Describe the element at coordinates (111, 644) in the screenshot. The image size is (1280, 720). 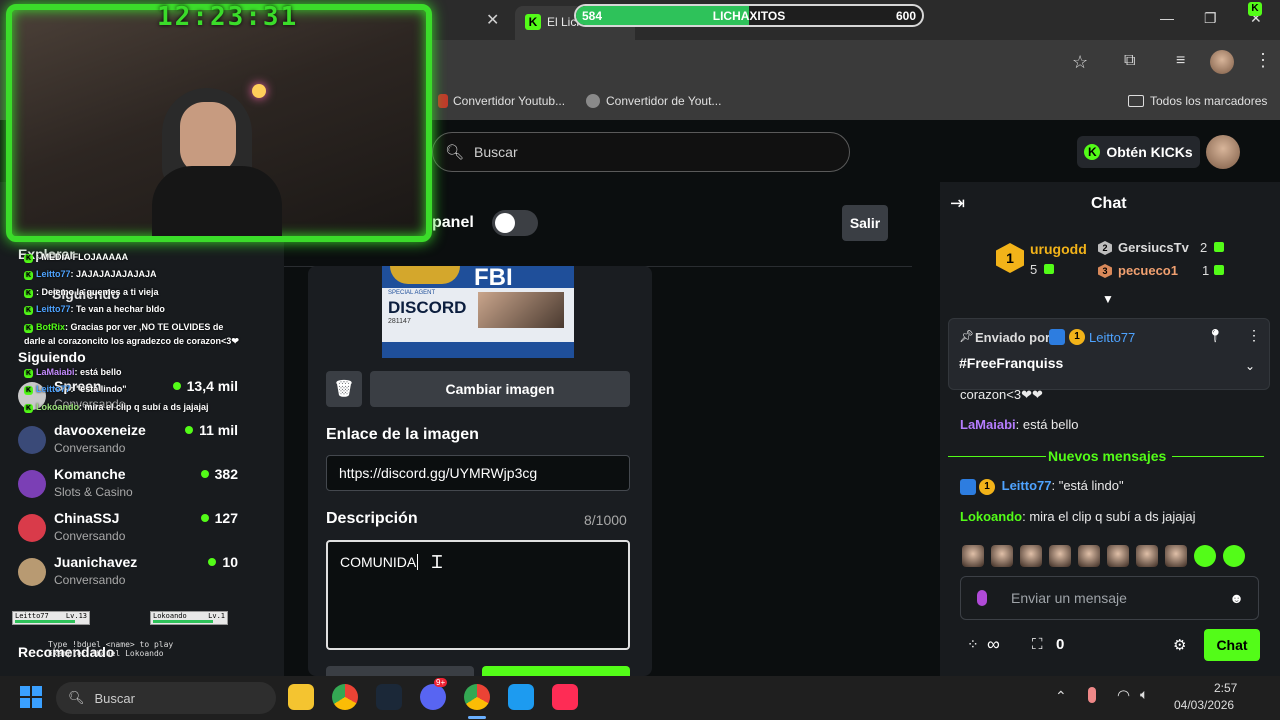
I see `duel-hint: Type !bduel <name> to play` at that location.